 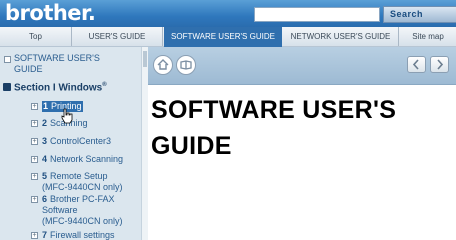 I want to click on book-icon, so click(x=186, y=65).